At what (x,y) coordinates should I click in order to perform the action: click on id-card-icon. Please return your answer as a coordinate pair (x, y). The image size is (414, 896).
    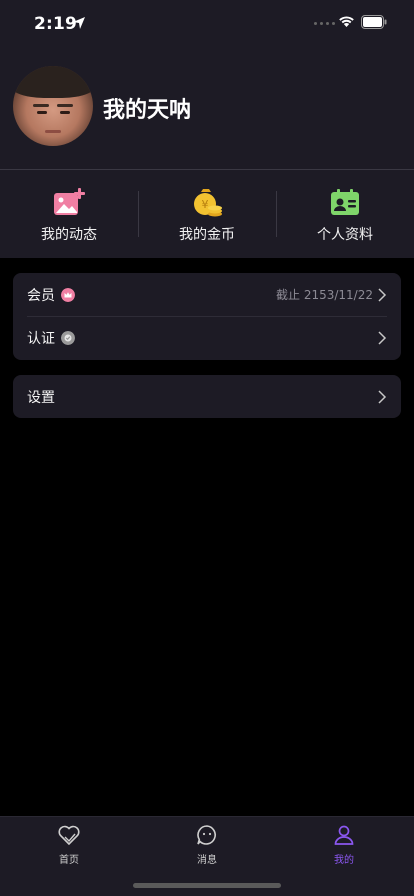
    Looking at the image, I should click on (345, 202).